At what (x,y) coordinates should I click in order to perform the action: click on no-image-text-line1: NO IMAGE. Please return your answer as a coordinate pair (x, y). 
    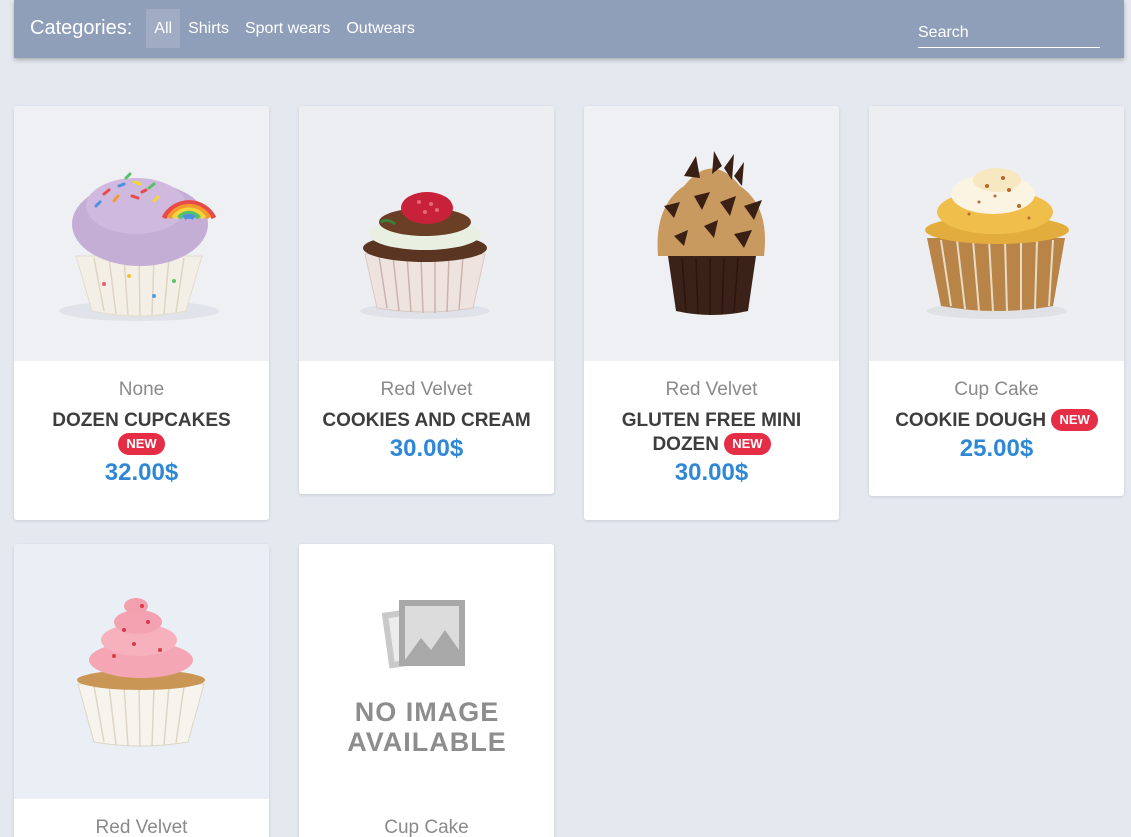
    Looking at the image, I should click on (427, 712).